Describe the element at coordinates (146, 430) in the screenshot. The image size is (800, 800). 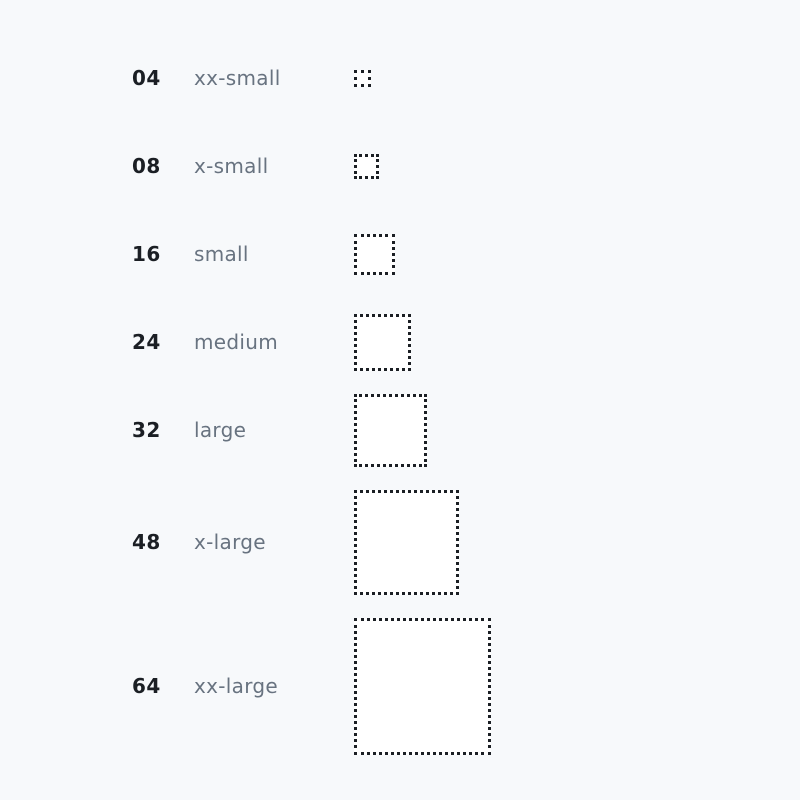
I see `size-value: 32` at that location.